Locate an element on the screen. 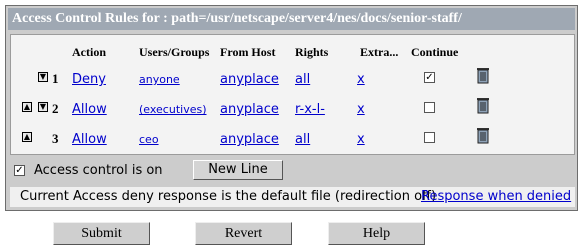  col-header-rights: Rights is located at coordinates (312, 52).